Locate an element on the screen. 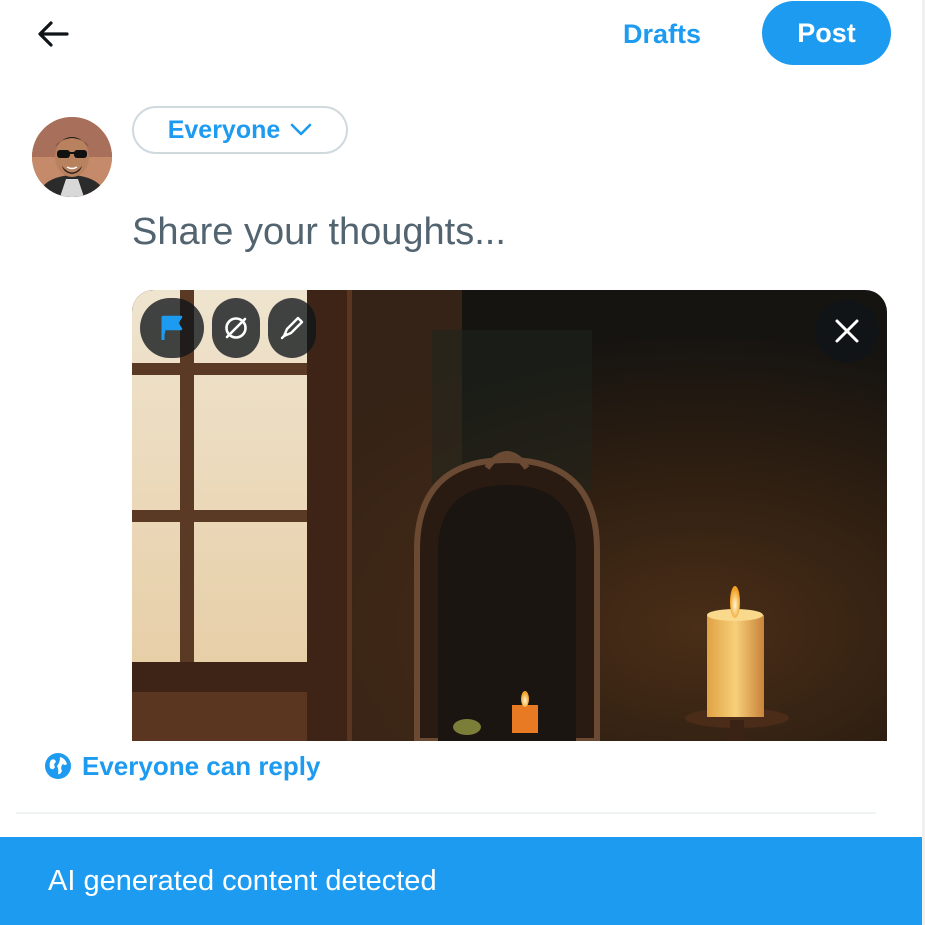 Image resolution: width=925 pixels, height=925 pixels. alt-text-icon is located at coordinates (236, 328).